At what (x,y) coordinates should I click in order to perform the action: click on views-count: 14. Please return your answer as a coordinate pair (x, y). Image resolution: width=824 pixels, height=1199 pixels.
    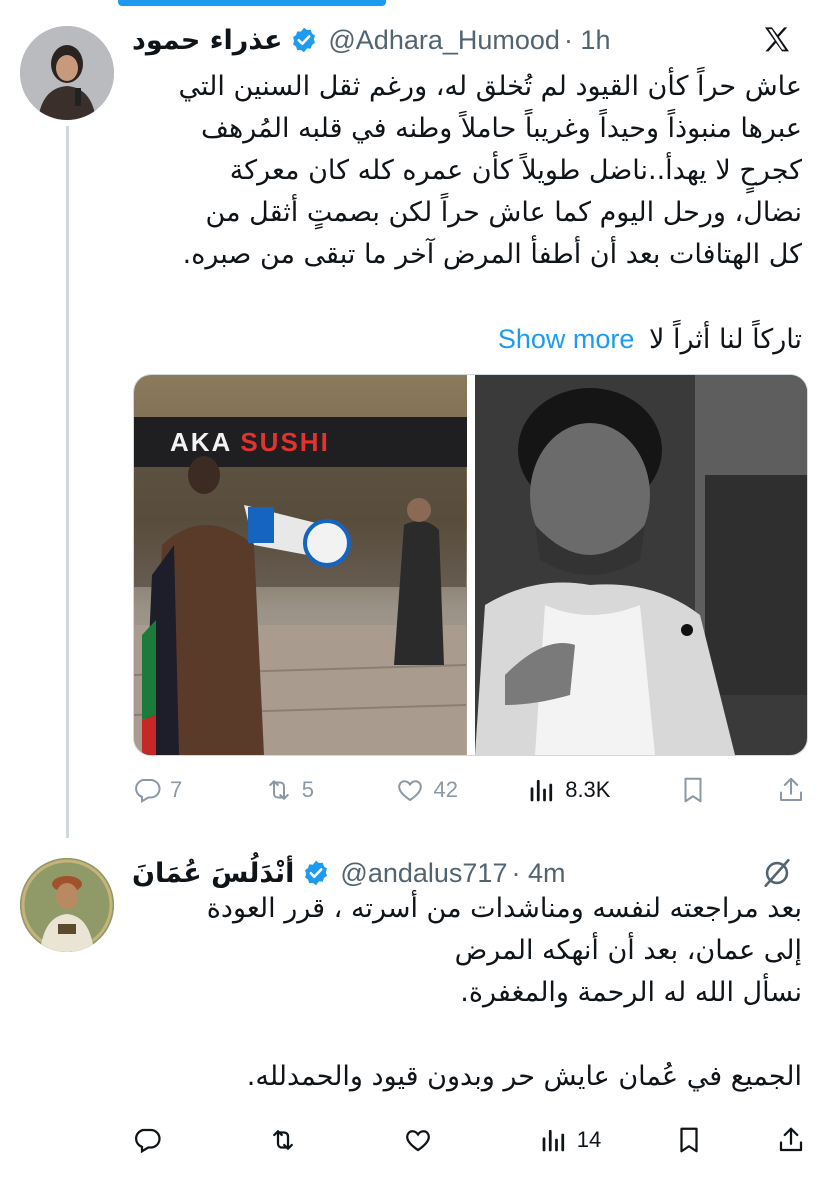
    Looking at the image, I should click on (589, 1139).